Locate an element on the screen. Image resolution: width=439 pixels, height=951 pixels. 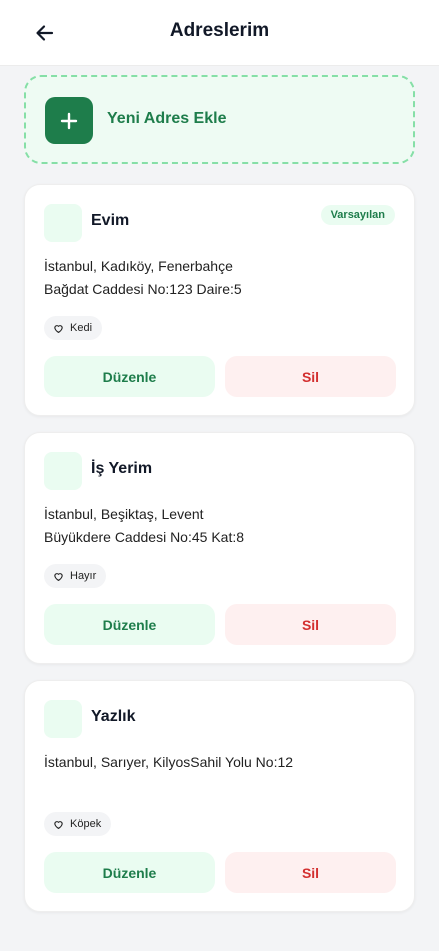
app-header: Adreslerim is located at coordinates (219, 33).